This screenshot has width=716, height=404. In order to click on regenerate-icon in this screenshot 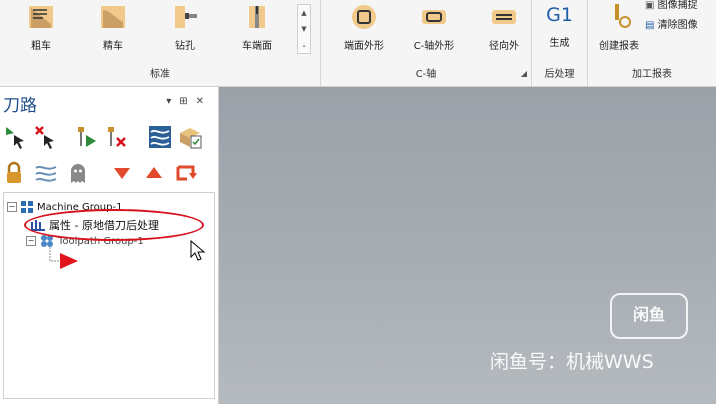, I will do `click(87, 137)`.